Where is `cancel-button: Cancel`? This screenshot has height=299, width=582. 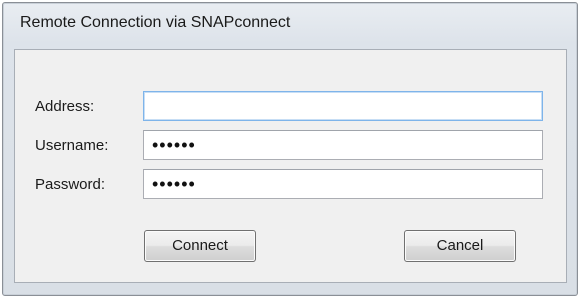
cancel-button: Cancel is located at coordinates (460, 246).